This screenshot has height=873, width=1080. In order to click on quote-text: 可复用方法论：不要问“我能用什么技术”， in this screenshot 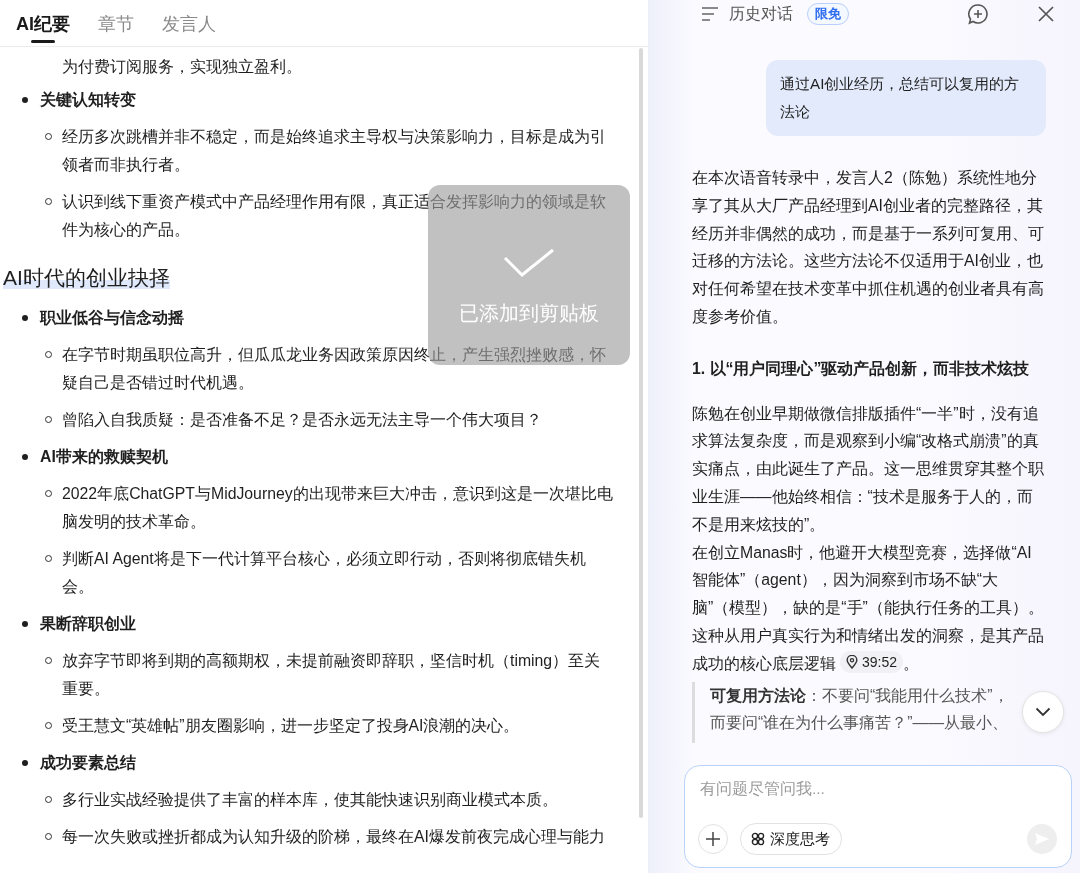, I will do `click(859, 695)`.